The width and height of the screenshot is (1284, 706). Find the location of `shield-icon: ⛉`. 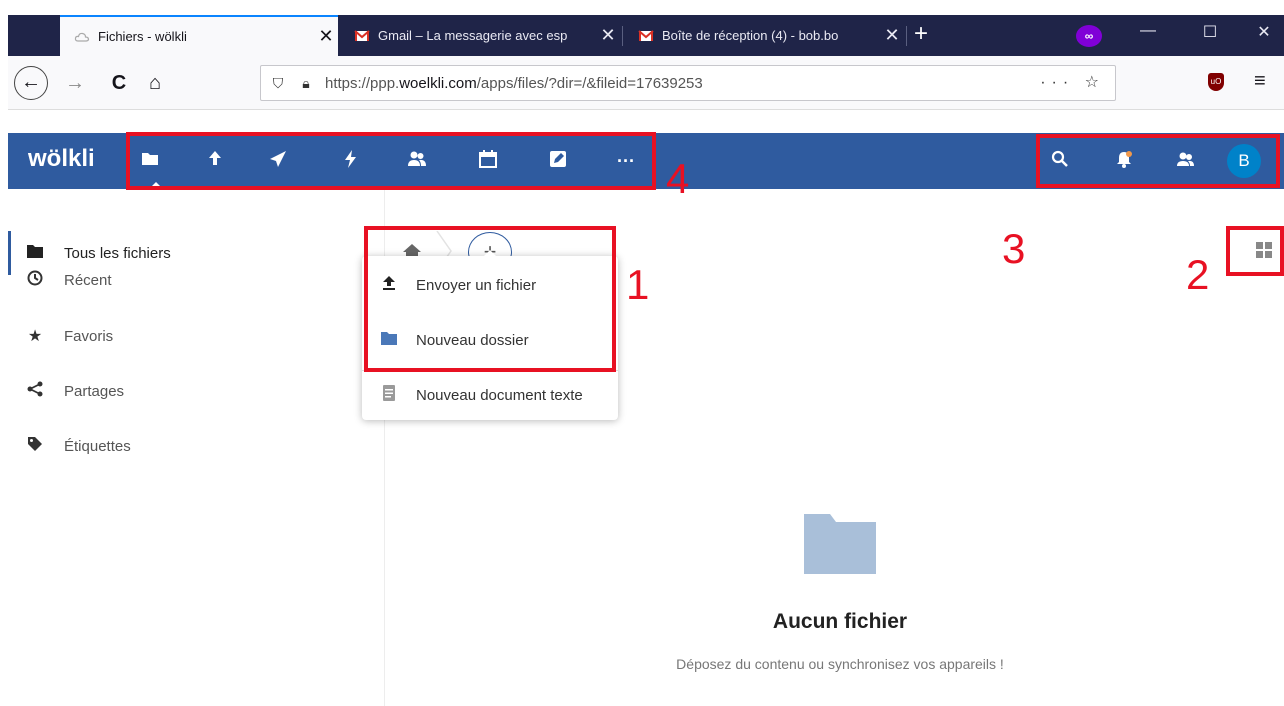

shield-icon: ⛉ is located at coordinates (278, 83).